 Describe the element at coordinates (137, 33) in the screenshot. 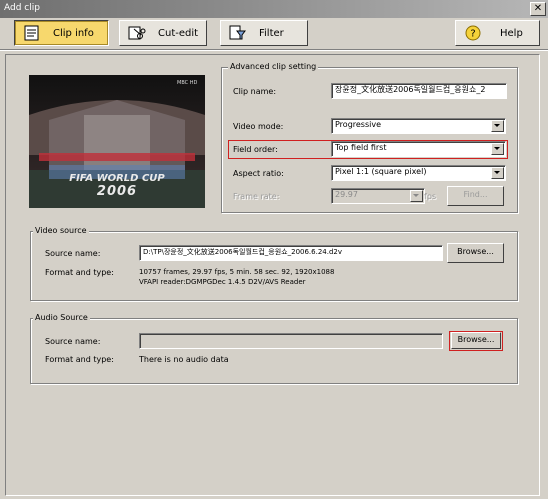

I see `scissors-icon` at that location.